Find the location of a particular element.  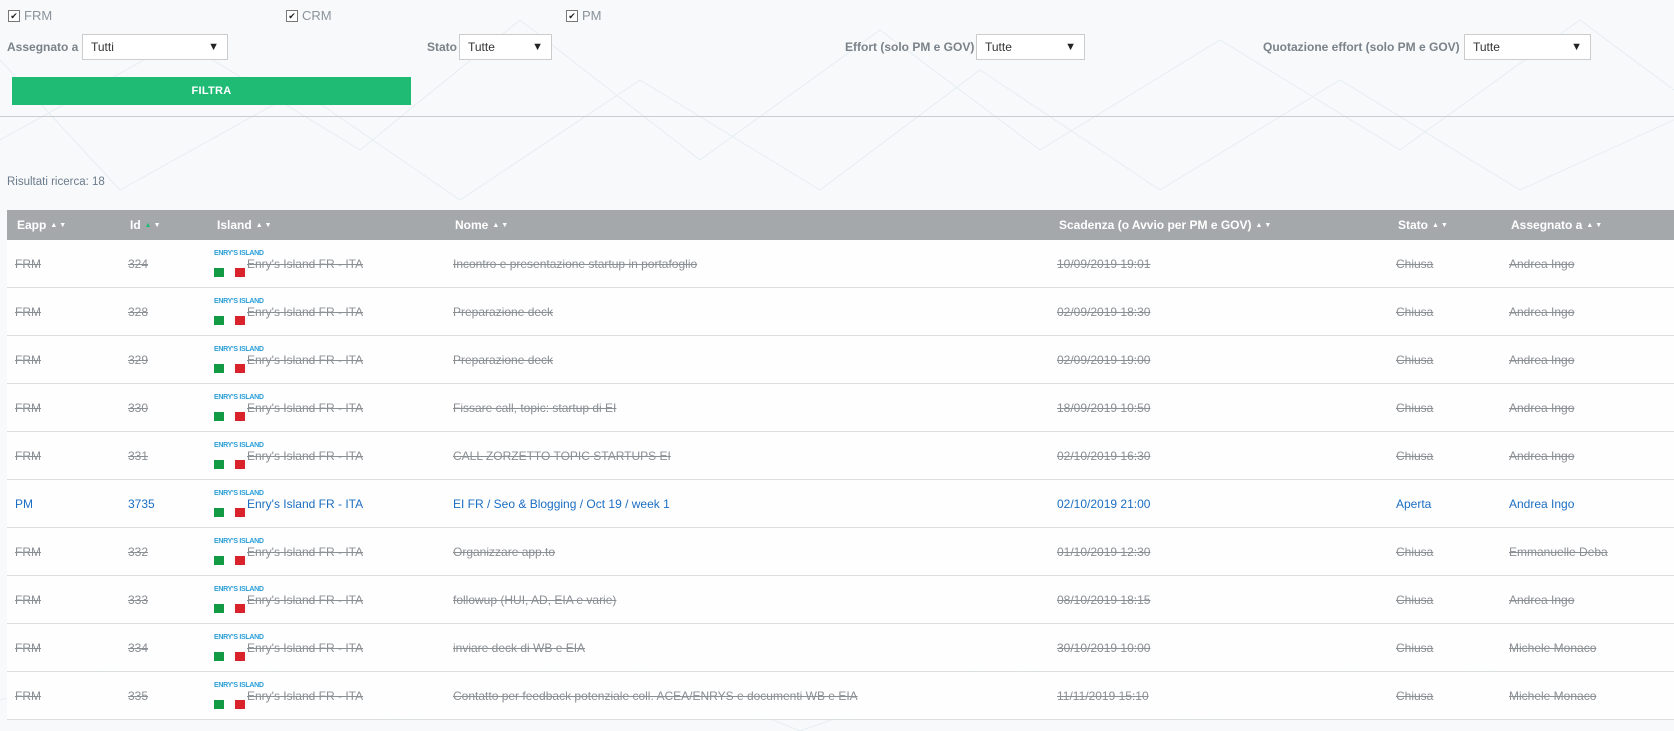

checkbox-frm-box: ✔ is located at coordinates (14, 15).